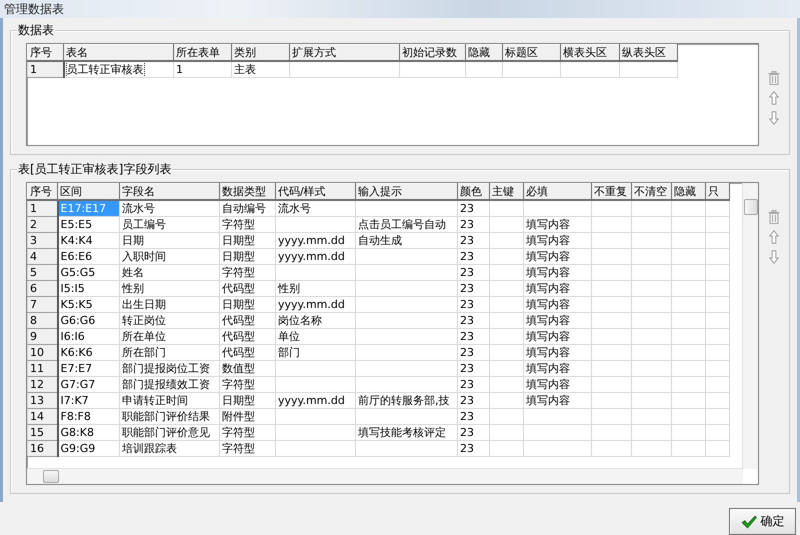  I want to click on row-number: 16, so click(43, 448).